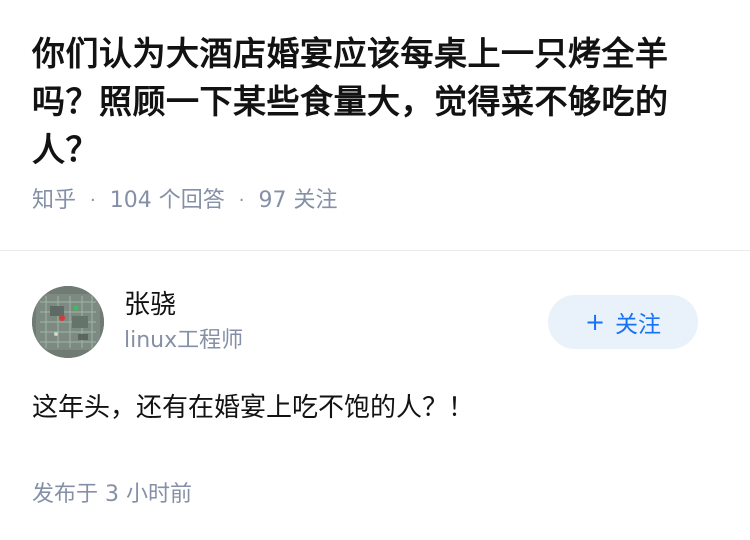 The image size is (750, 540). I want to click on avatar-image-icon, so click(68, 322).